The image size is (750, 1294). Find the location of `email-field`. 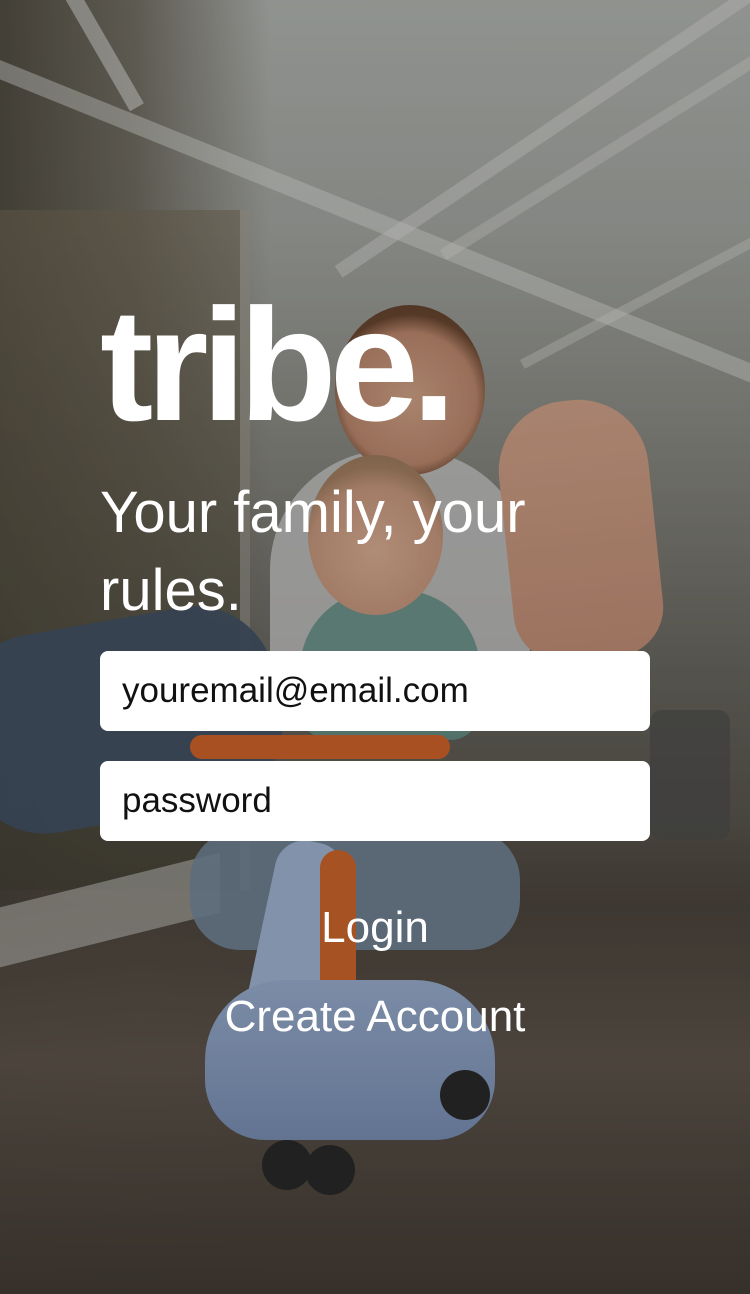

email-field is located at coordinates (375, 691).